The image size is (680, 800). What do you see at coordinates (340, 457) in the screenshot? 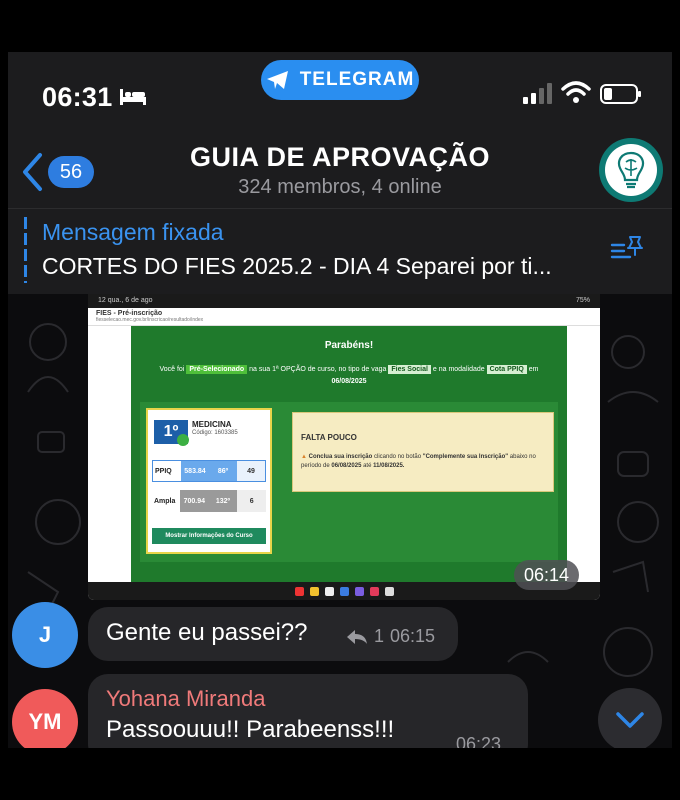
I see `falta-body-1: Conclua sua inscrição` at bounding box center [340, 457].